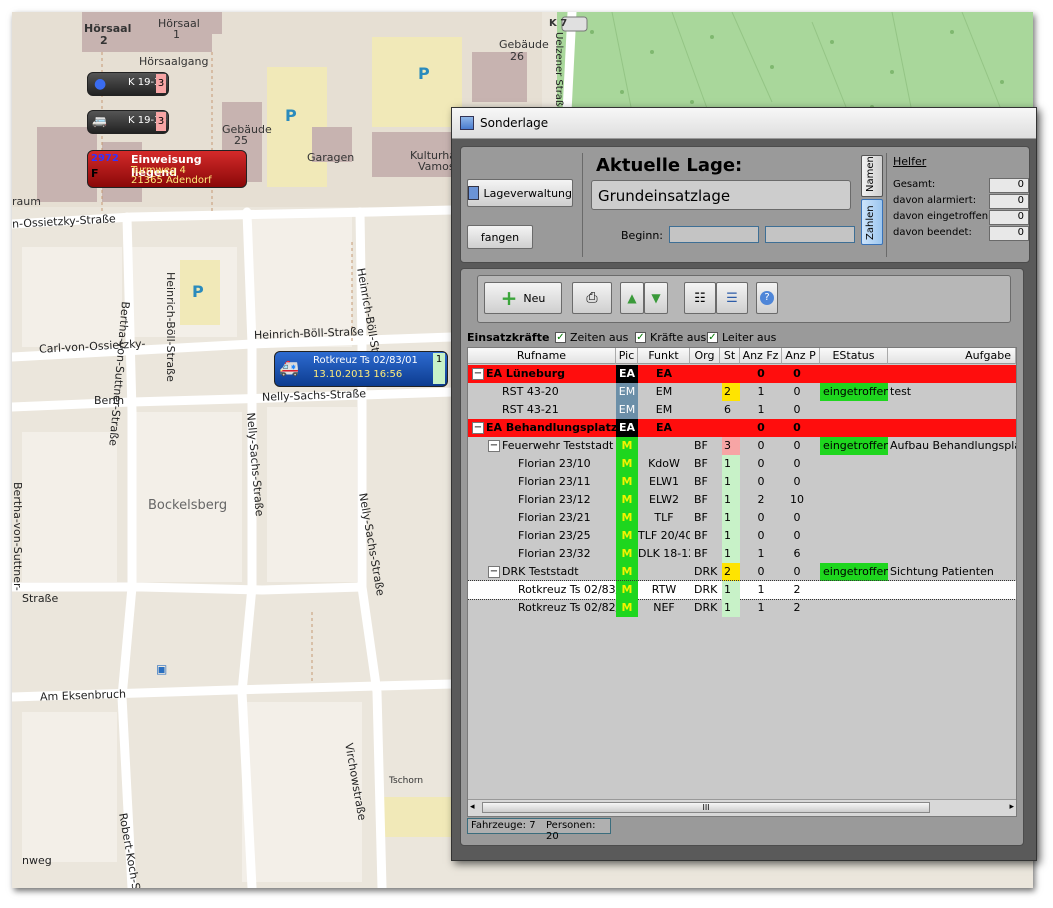 This screenshot has height=908, width=1053. What do you see at coordinates (742, 554) in the screenshot?
I see `table-row: Florian 23/32 M DLK 18-12 BF 1 1 6` at bounding box center [742, 554].